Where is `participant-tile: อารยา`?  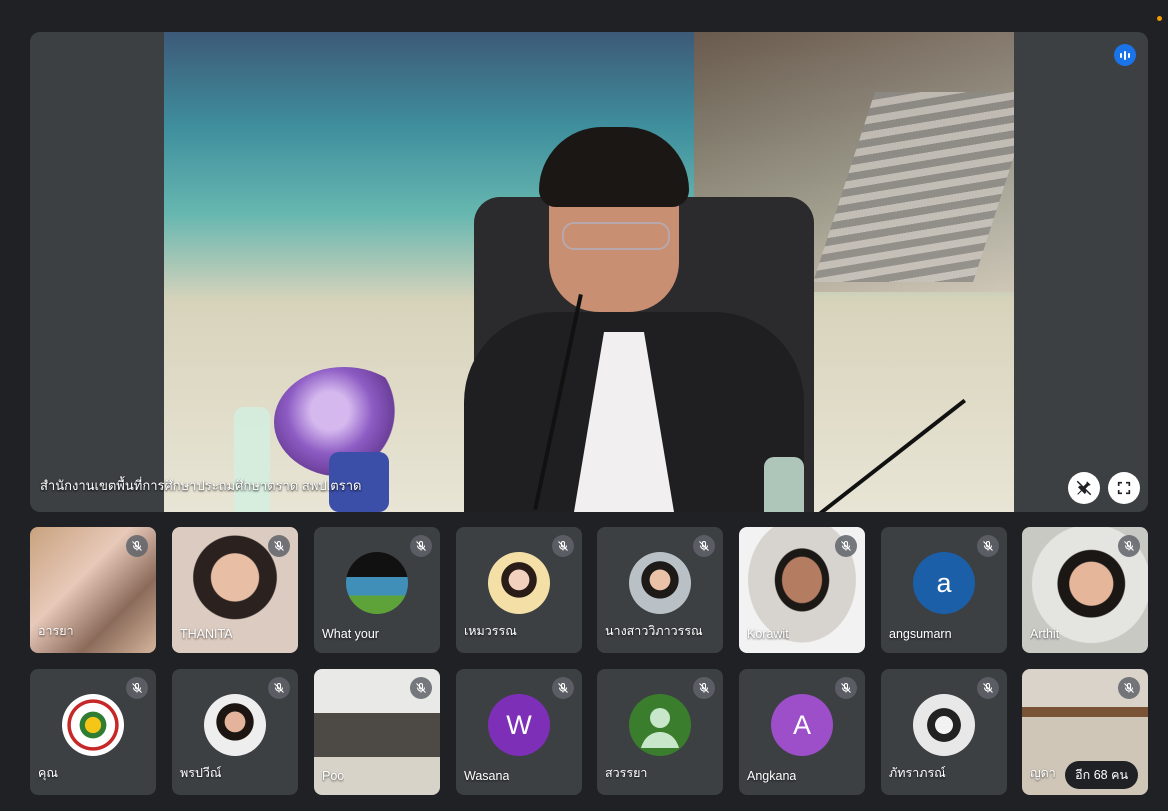 participant-tile: อารยา is located at coordinates (93, 590).